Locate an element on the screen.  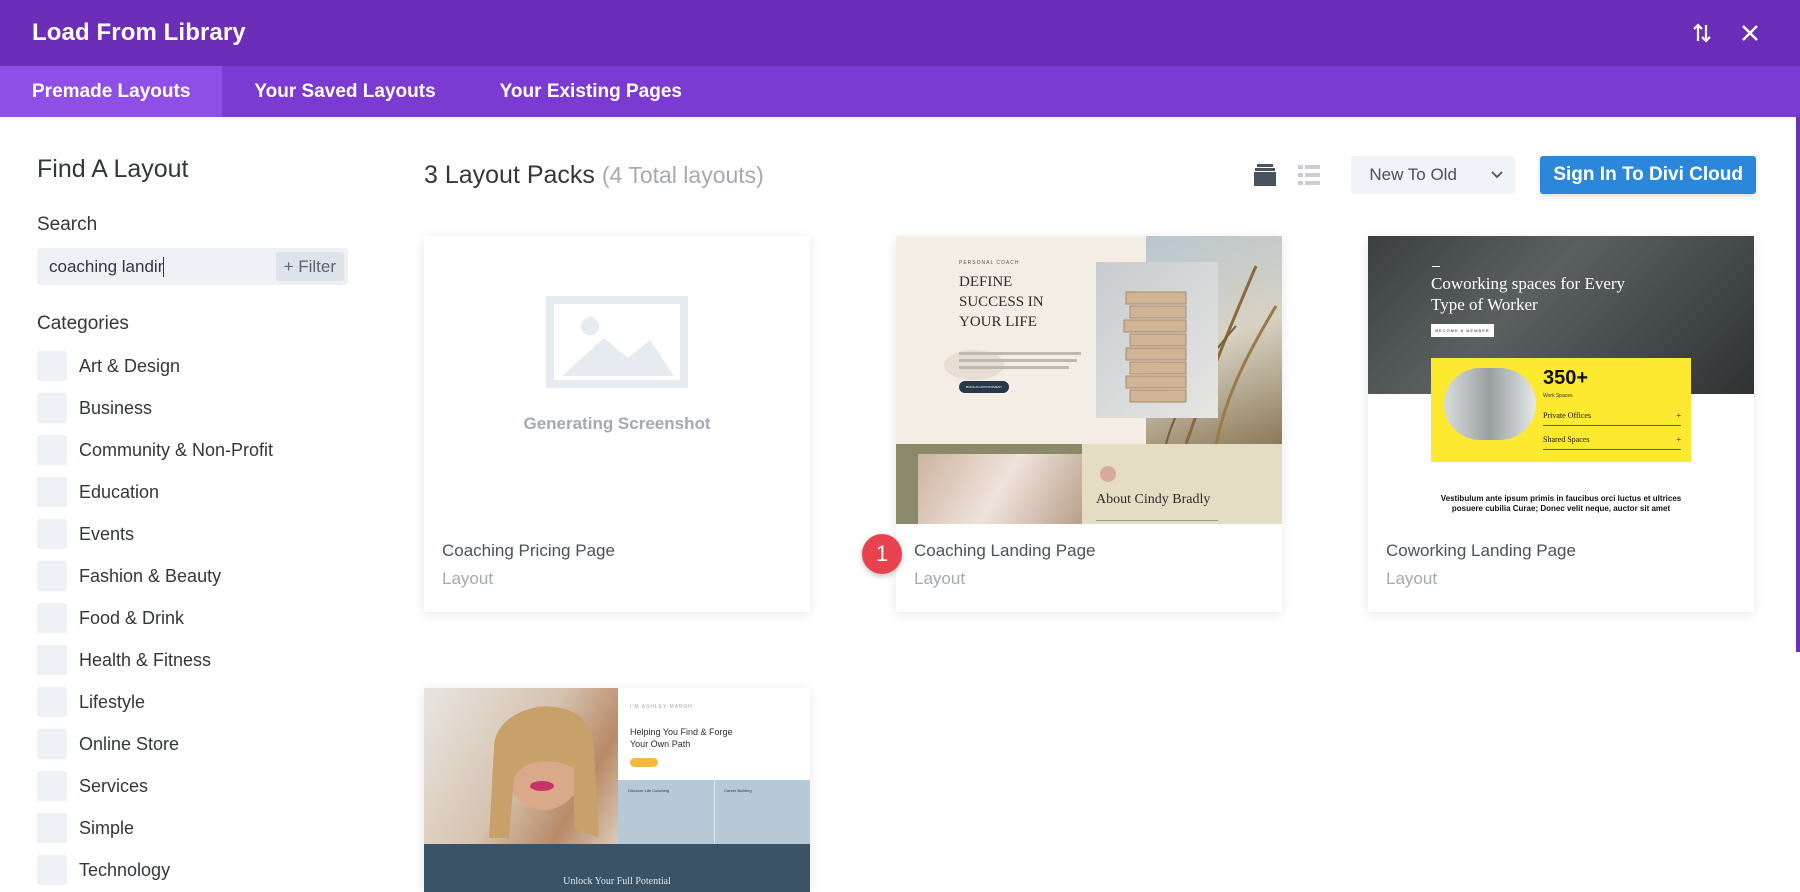
tab-your-saved-layouts: Your Saved Layouts is located at coordinates (344, 91).